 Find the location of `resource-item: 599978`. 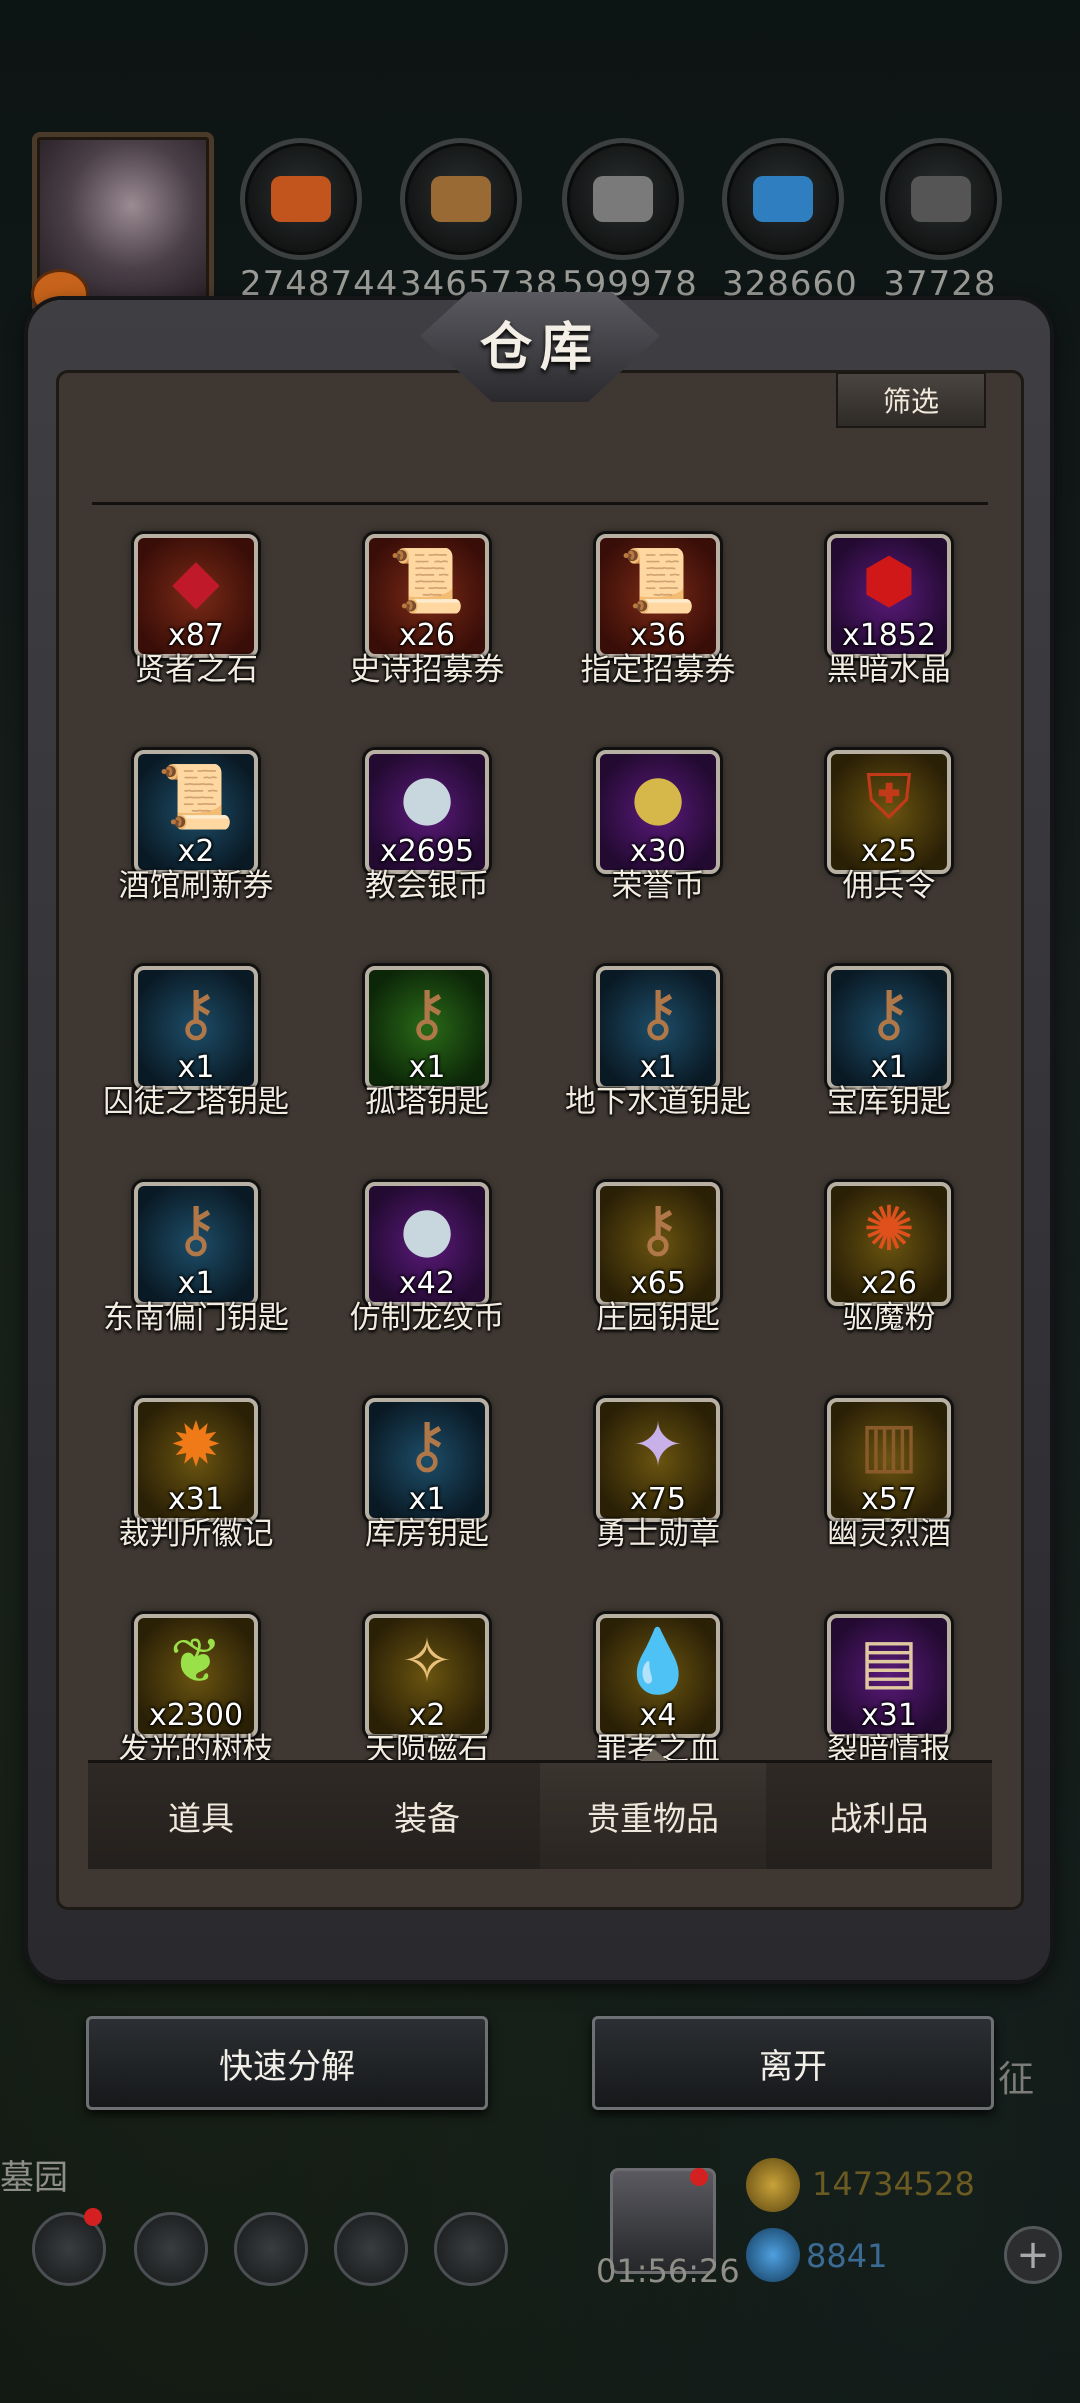

resource-item: 599978 is located at coordinates (629, 221).